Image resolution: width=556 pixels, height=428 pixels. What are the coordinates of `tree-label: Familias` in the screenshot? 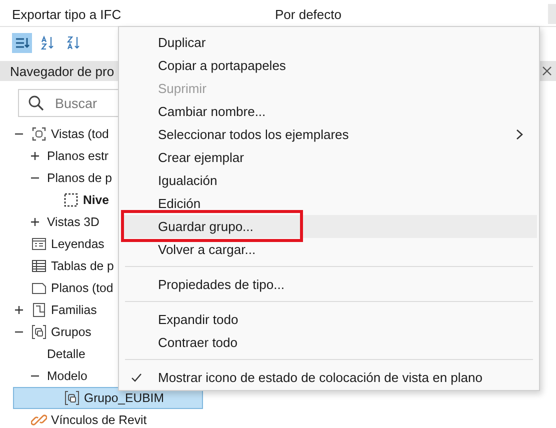 It's located at (74, 310).